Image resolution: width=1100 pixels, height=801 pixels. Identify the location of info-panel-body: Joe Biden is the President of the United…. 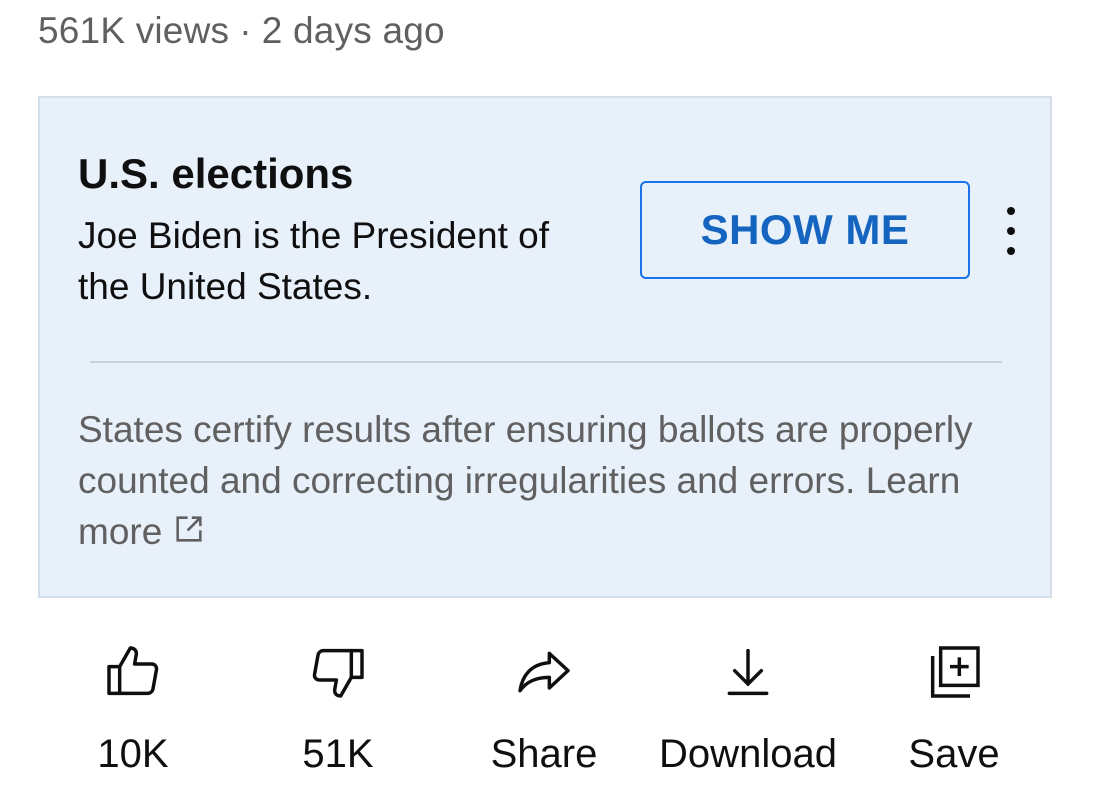
(314, 261).